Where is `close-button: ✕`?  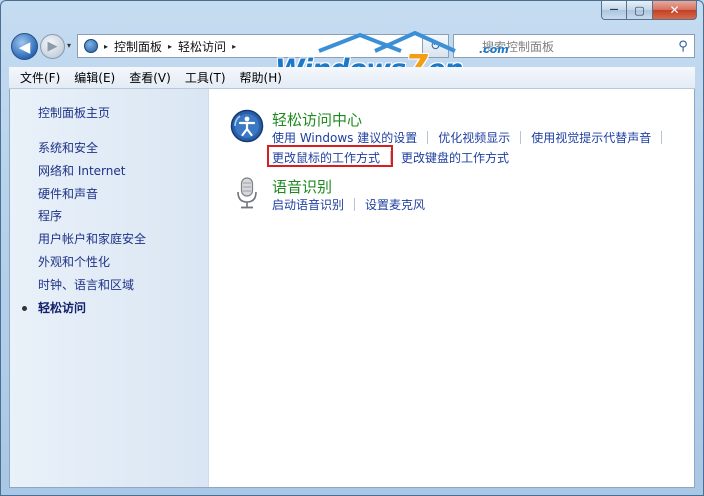 close-button: ✕ is located at coordinates (675, 10).